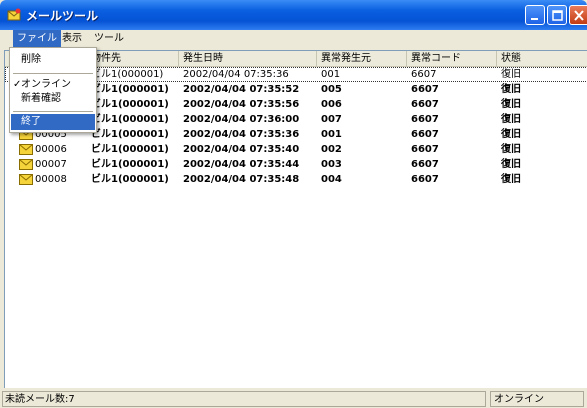 This screenshot has height=408, width=587. I want to click on close-button, so click(578, 15).